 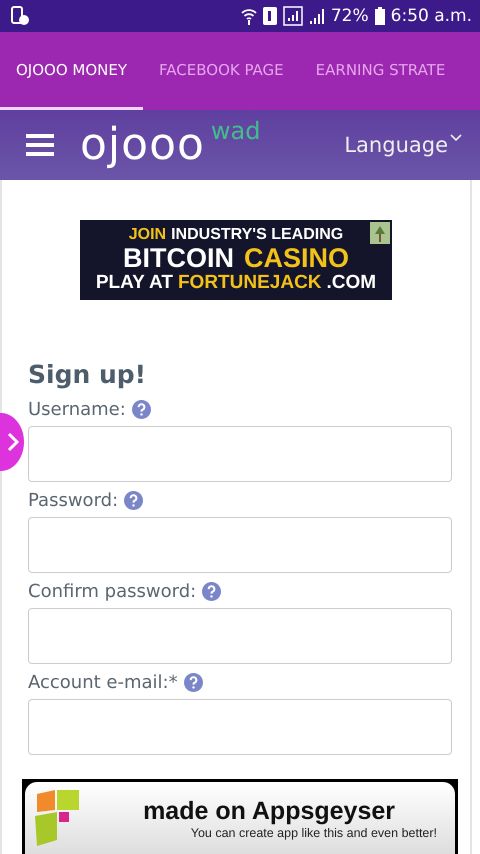 I want to click on promo-banner: made on Appsgeyser You can create app like this and even better!, so click(x=240, y=816).